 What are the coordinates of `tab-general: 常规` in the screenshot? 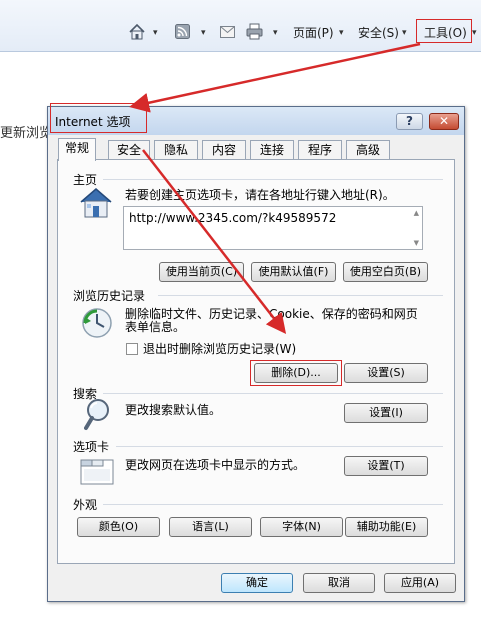 It's located at (77, 149).